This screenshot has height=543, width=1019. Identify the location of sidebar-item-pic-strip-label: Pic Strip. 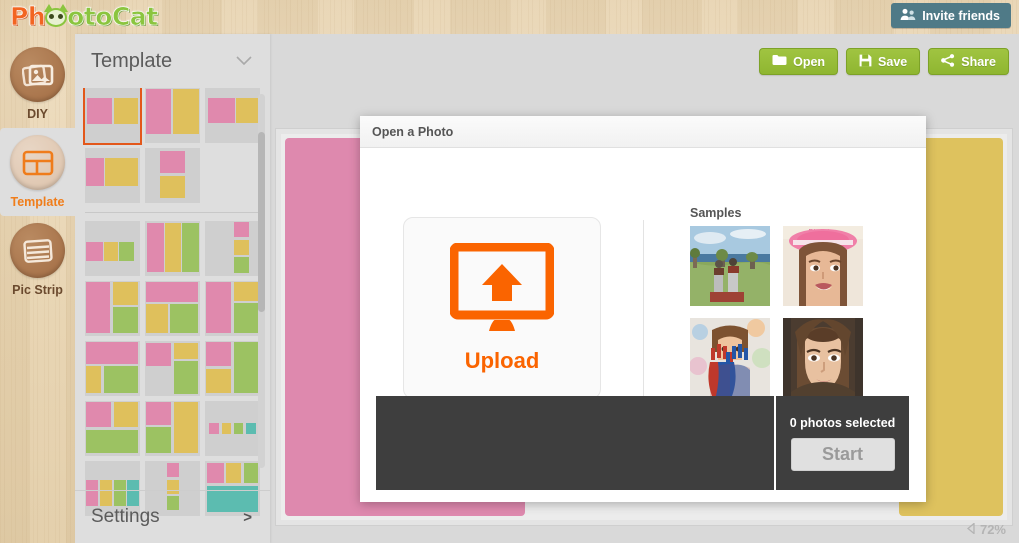
(37, 290).